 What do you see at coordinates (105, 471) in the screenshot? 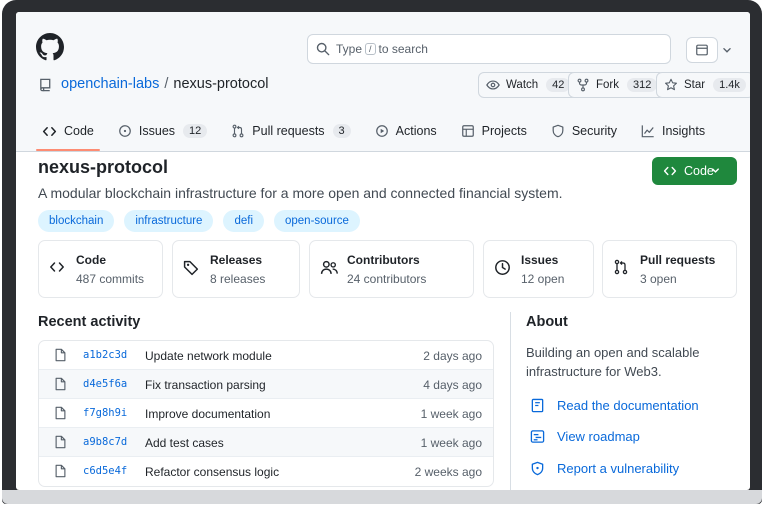
I see `commit-sha-link: c6d5e4f` at bounding box center [105, 471].